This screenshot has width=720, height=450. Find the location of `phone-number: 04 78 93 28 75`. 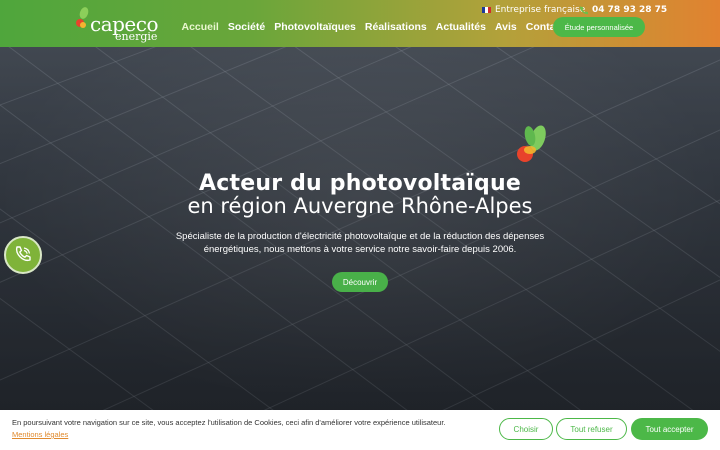

phone-number: 04 78 93 28 75 is located at coordinates (630, 10).